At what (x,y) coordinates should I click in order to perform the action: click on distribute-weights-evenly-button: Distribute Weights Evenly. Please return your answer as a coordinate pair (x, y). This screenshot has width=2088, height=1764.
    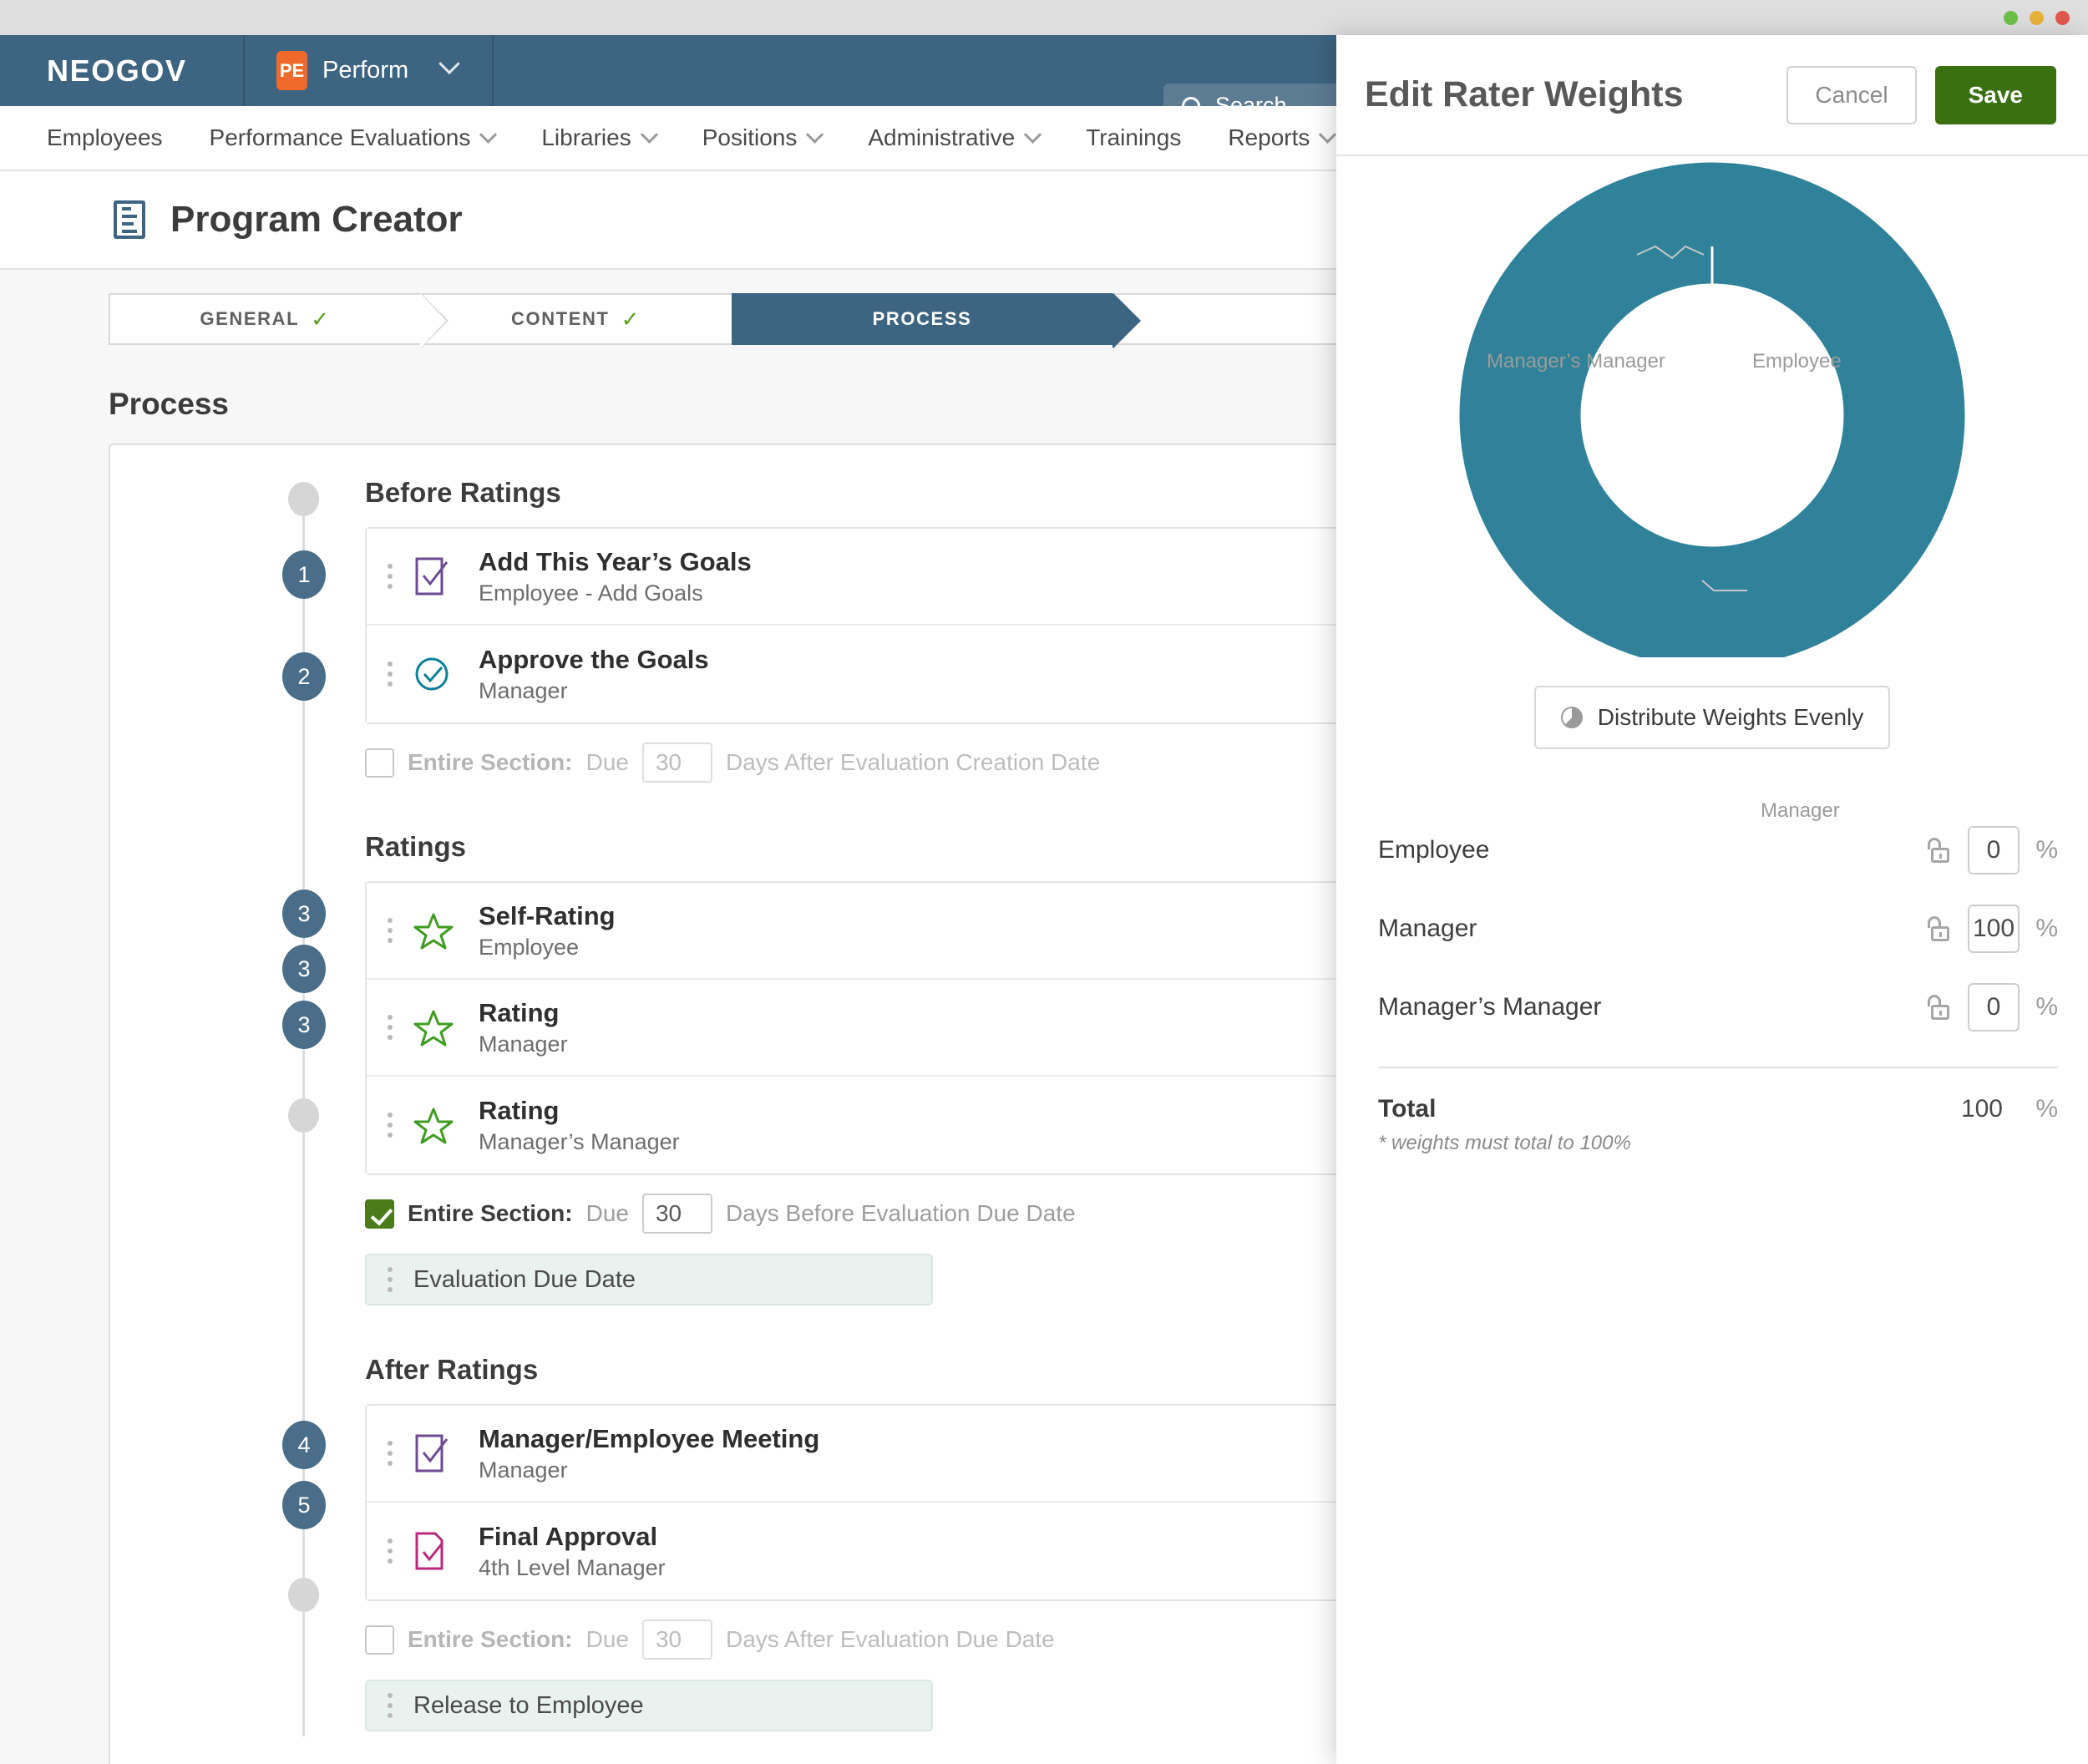
    Looking at the image, I should click on (1712, 717).